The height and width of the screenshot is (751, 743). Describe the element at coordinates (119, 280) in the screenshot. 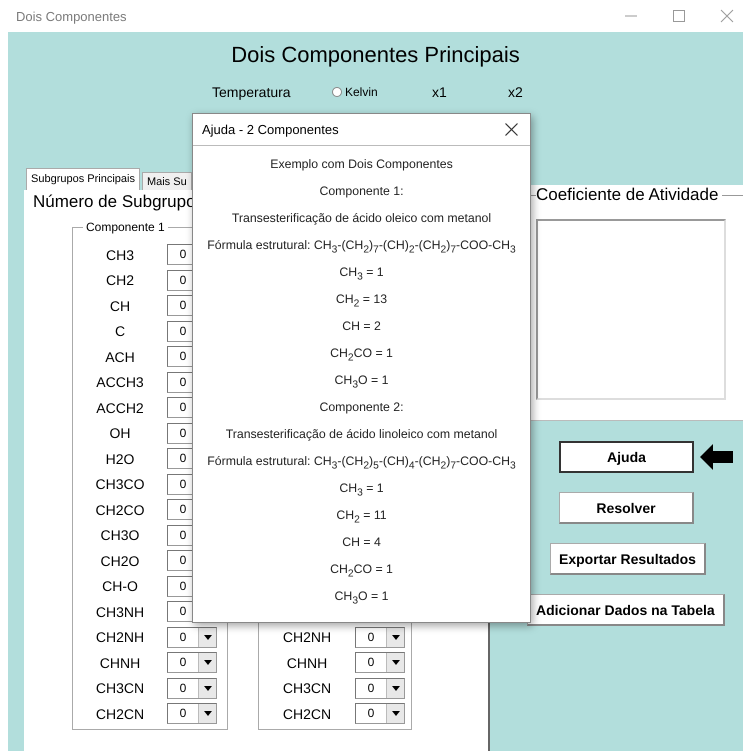

I see `subgroup-label: CH2` at that location.